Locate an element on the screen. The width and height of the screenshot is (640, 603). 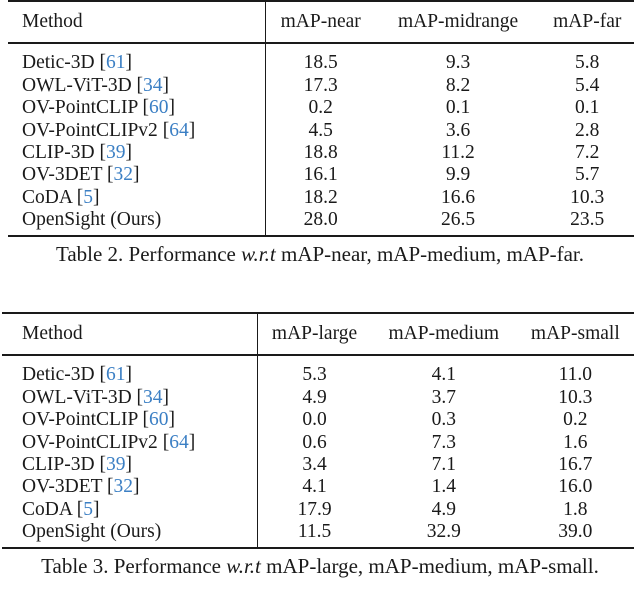
table-row: OWL-ViT-3D [34] 4.9 3.7 10.3 is located at coordinates (318, 397).